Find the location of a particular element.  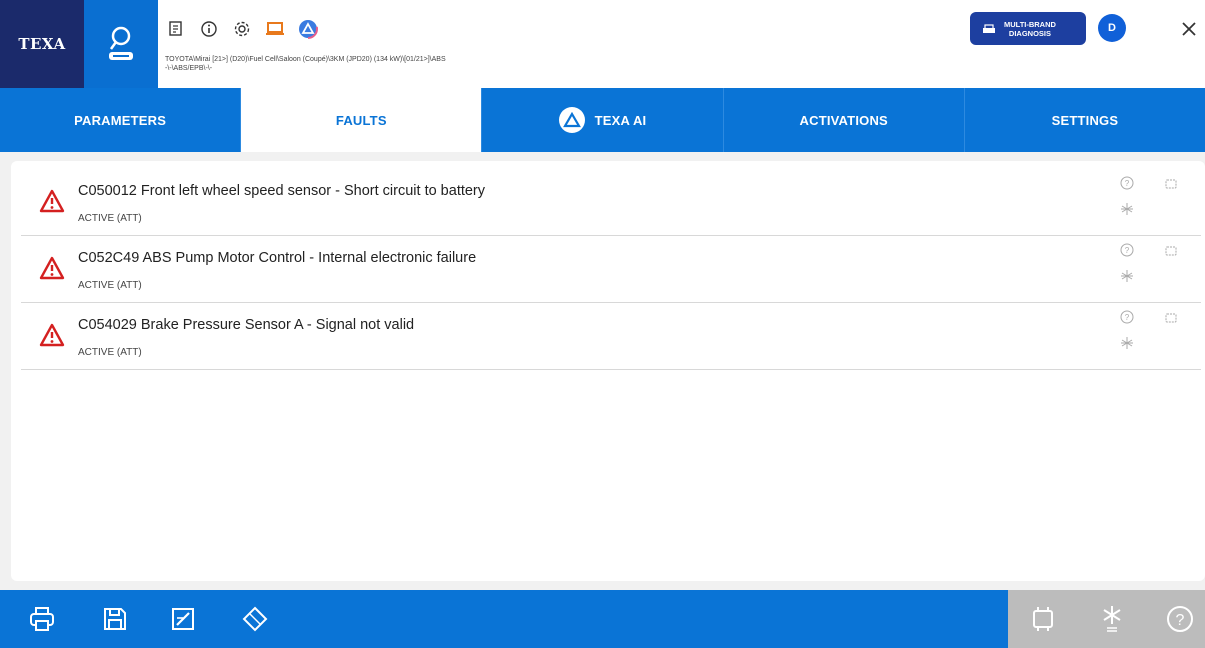

footer-toolbar: ? is located at coordinates (602, 619).